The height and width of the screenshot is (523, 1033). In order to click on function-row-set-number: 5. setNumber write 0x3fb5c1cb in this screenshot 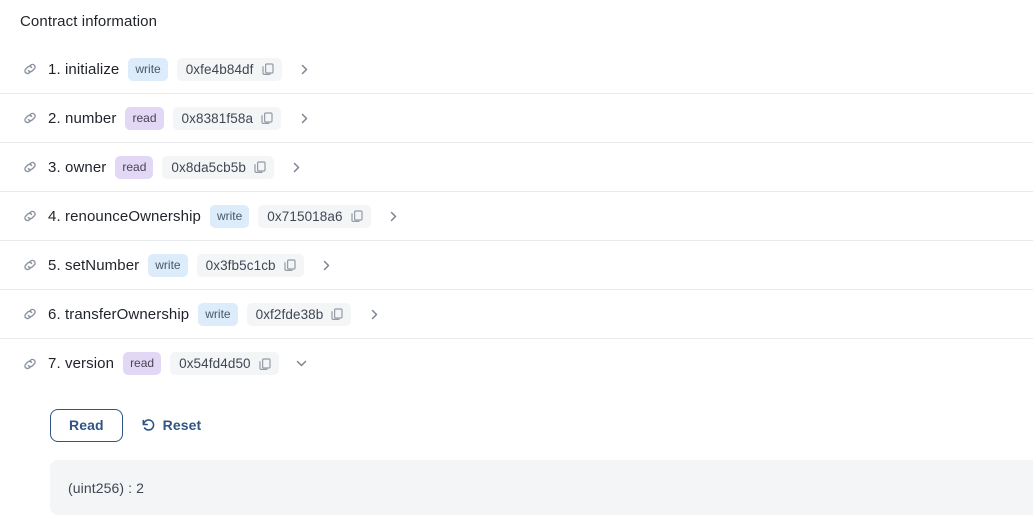, I will do `click(516, 265)`.